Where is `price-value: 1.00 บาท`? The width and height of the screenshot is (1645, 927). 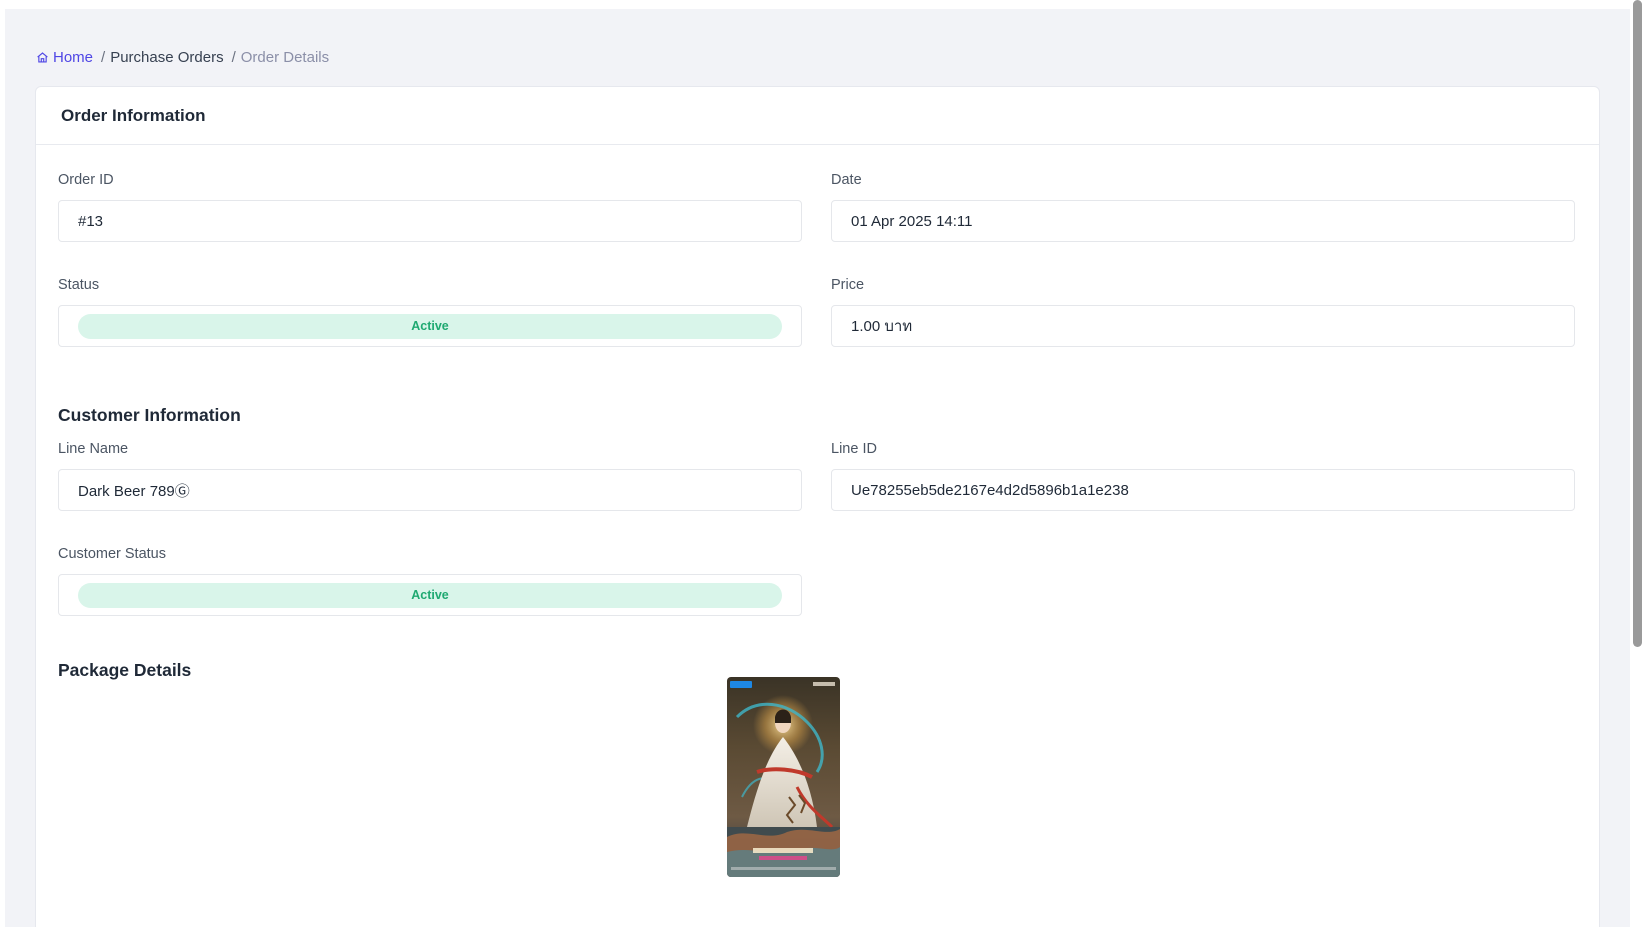 price-value: 1.00 บาท is located at coordinates (882, 326).